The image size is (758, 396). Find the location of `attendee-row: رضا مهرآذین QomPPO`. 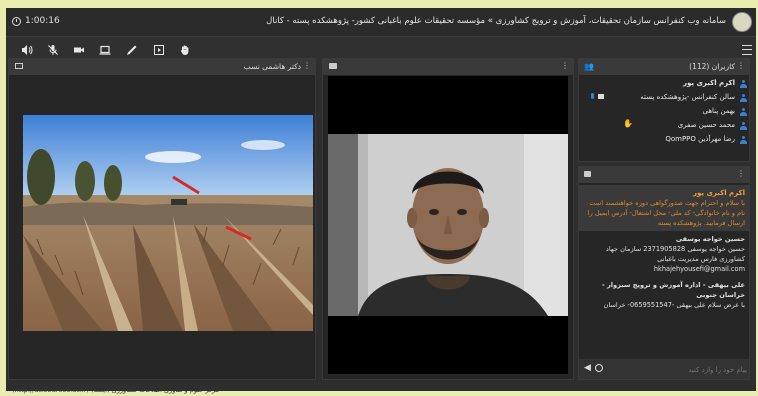

attendee-row: رضا مهرآذین QomPPO is located at coordinates (664, 140).